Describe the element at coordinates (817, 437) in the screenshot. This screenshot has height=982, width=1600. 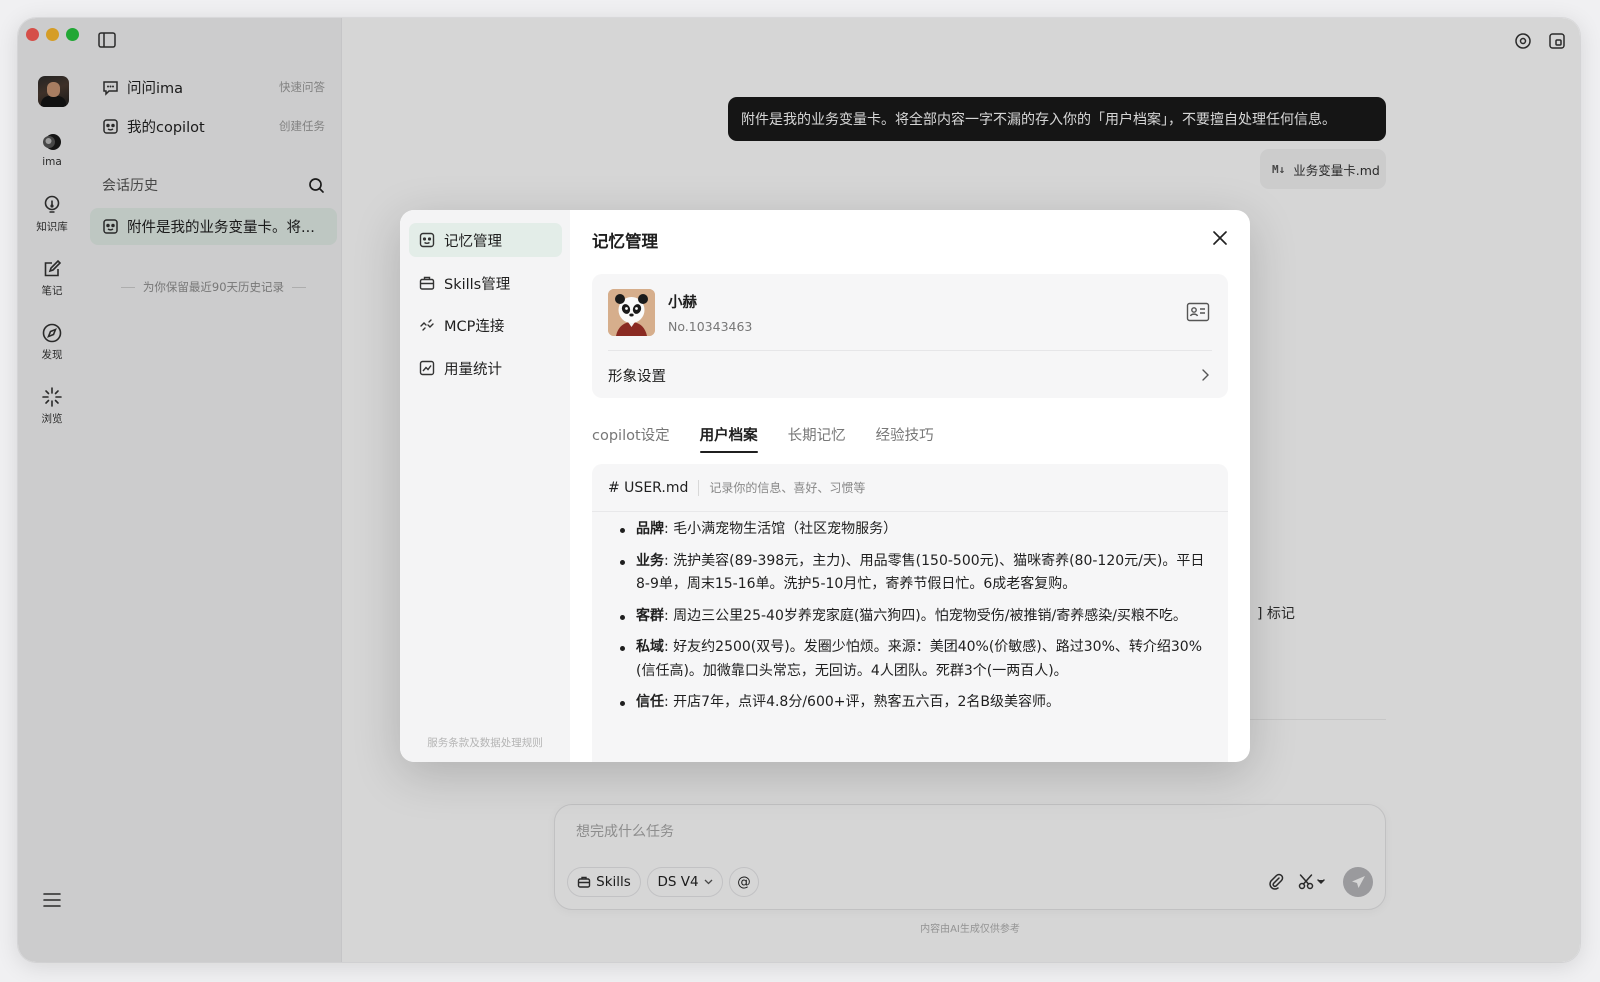
I see `tab-long-term-memory: 长期记忆` at that location.